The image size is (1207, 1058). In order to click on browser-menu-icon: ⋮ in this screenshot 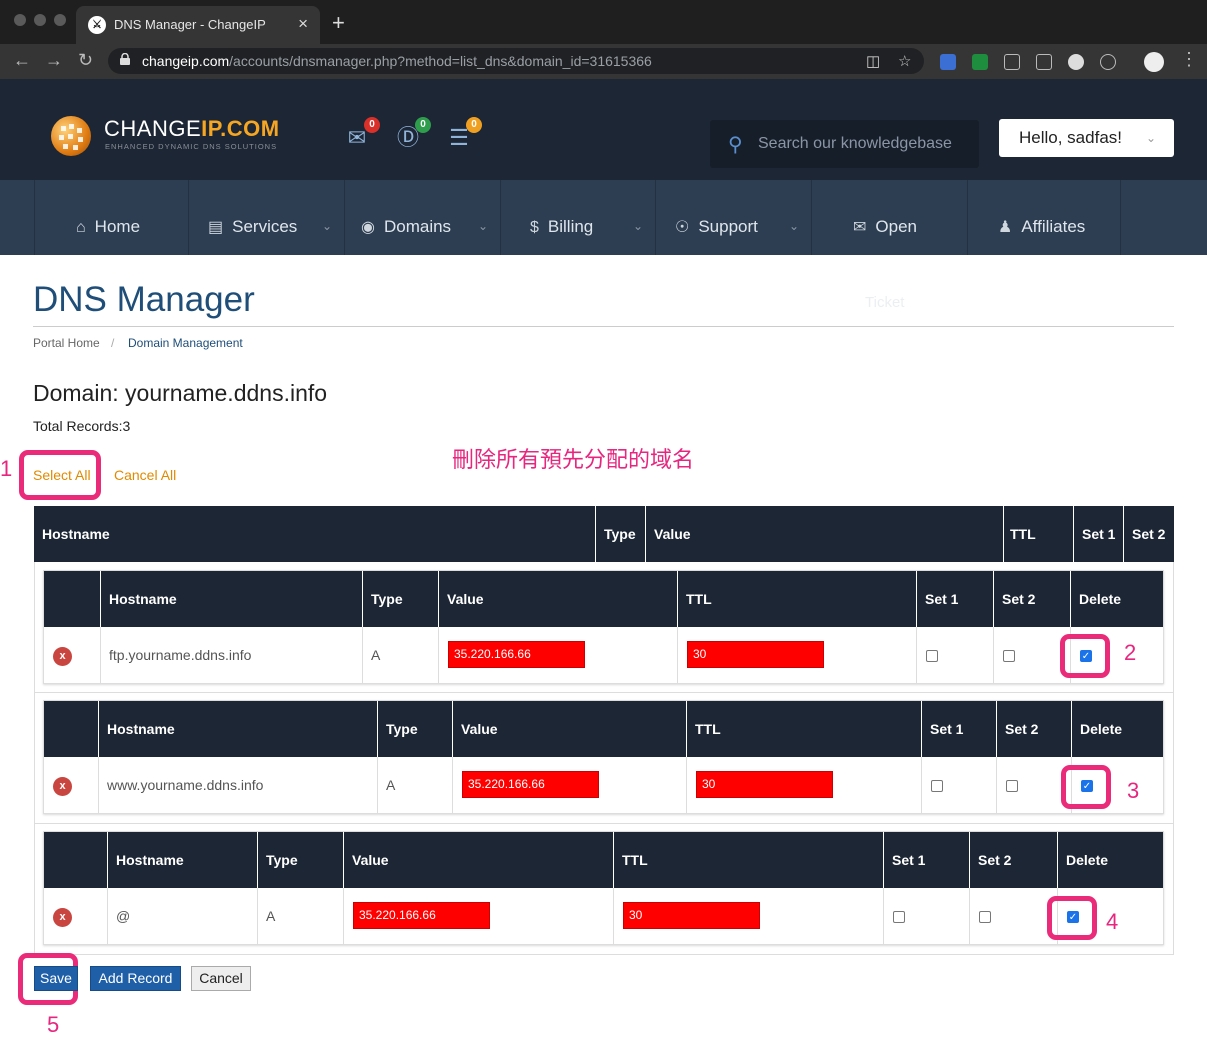, I will do `click(1189, 59)`.